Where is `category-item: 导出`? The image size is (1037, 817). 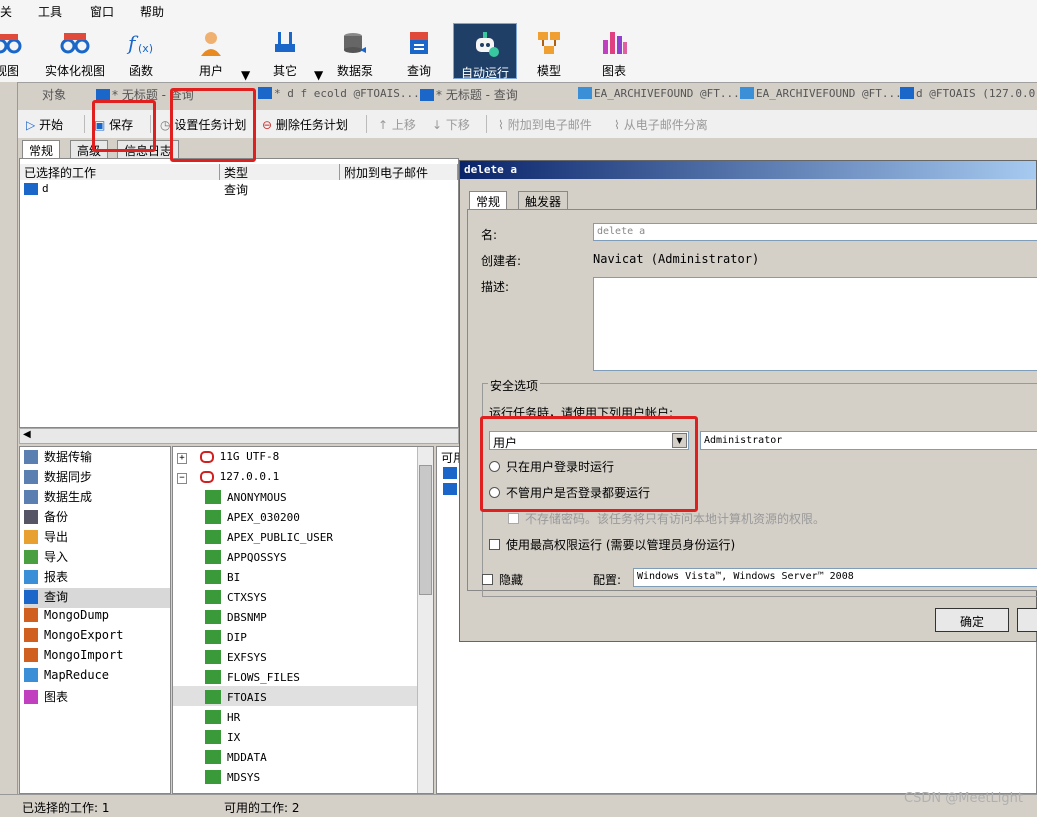 category-item: 导出 is located at coordinates (97, 538).